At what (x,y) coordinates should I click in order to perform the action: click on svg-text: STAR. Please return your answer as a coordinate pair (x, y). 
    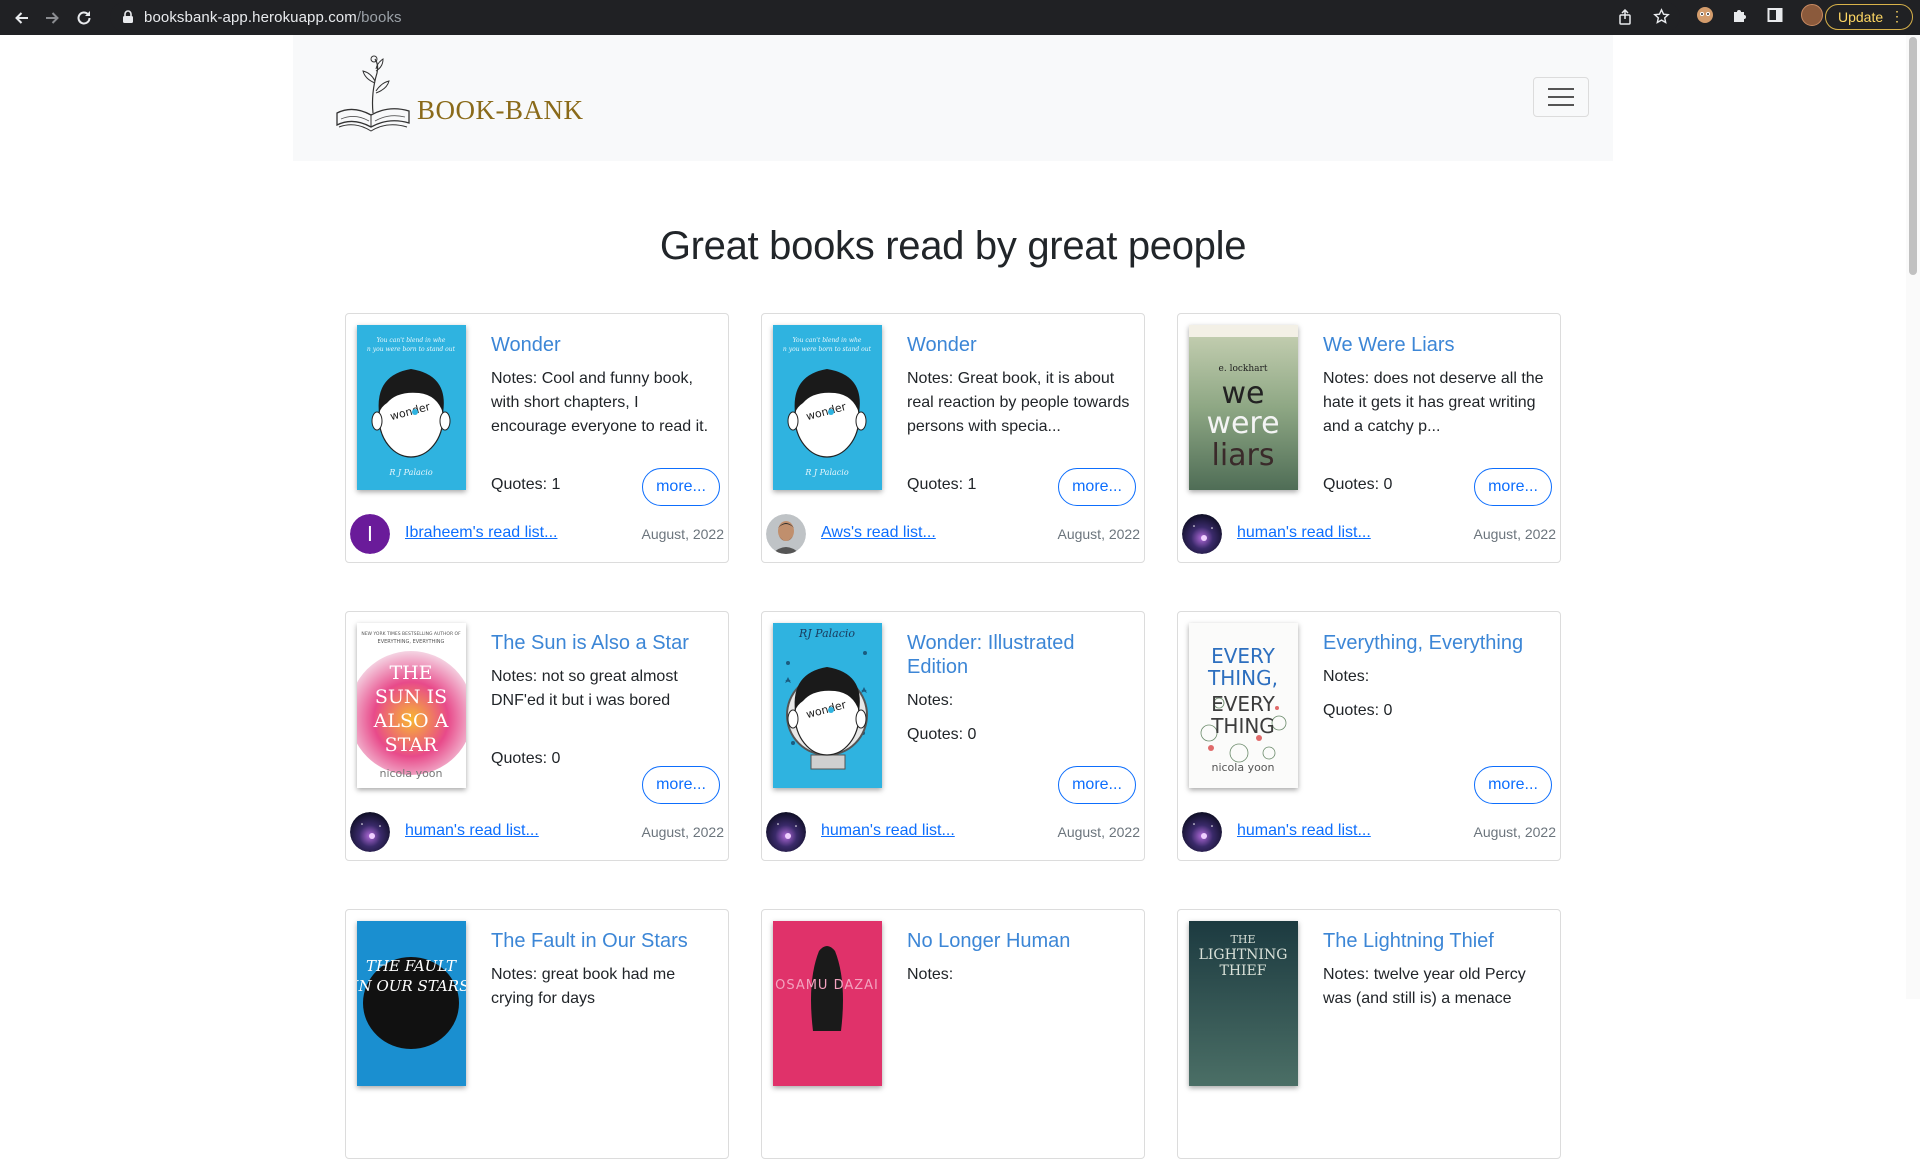
    Looking at the image, I should click on (411, 745).